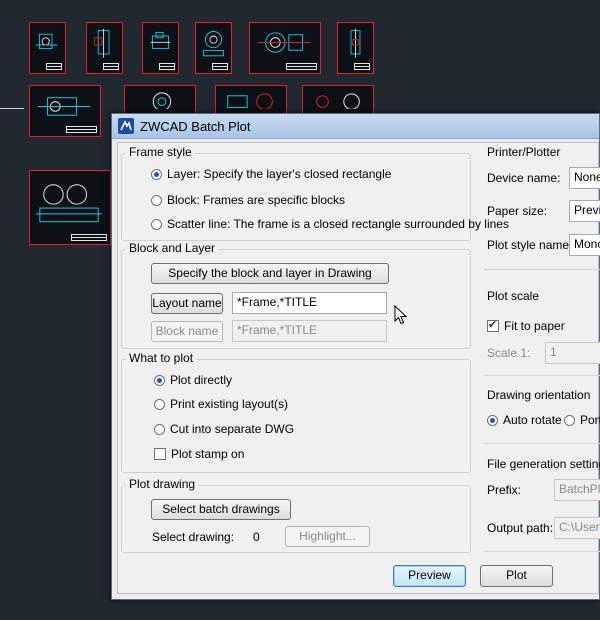 This screenshot has width=600, height=620. I want to click on printer-plotter-title: Printer/Plotter, so click(524, 152).